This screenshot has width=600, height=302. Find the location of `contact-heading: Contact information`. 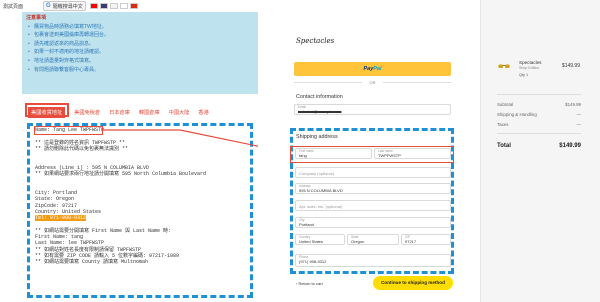

contact-heading: Contact information is located at coordinates (319, 97).